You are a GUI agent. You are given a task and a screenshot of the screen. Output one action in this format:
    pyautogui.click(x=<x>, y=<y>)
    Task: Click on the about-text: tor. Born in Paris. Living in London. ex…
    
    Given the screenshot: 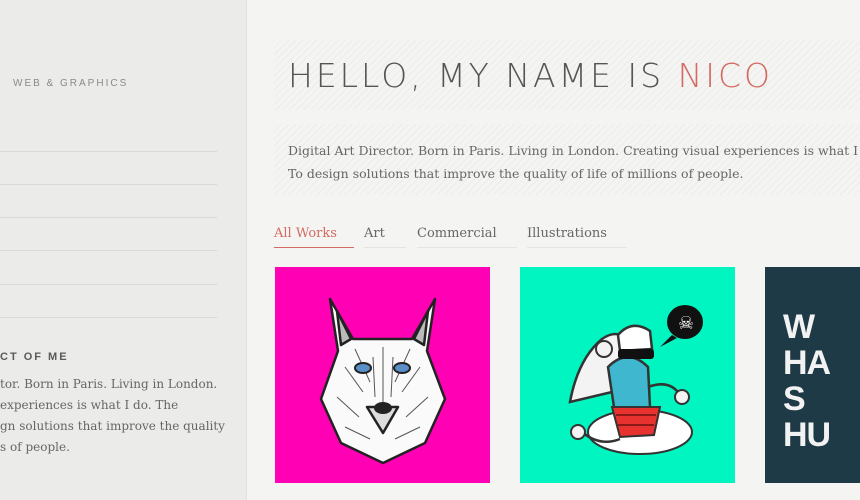 What is the action you would take?
    pyautogui.click(x=112, y=416)
    